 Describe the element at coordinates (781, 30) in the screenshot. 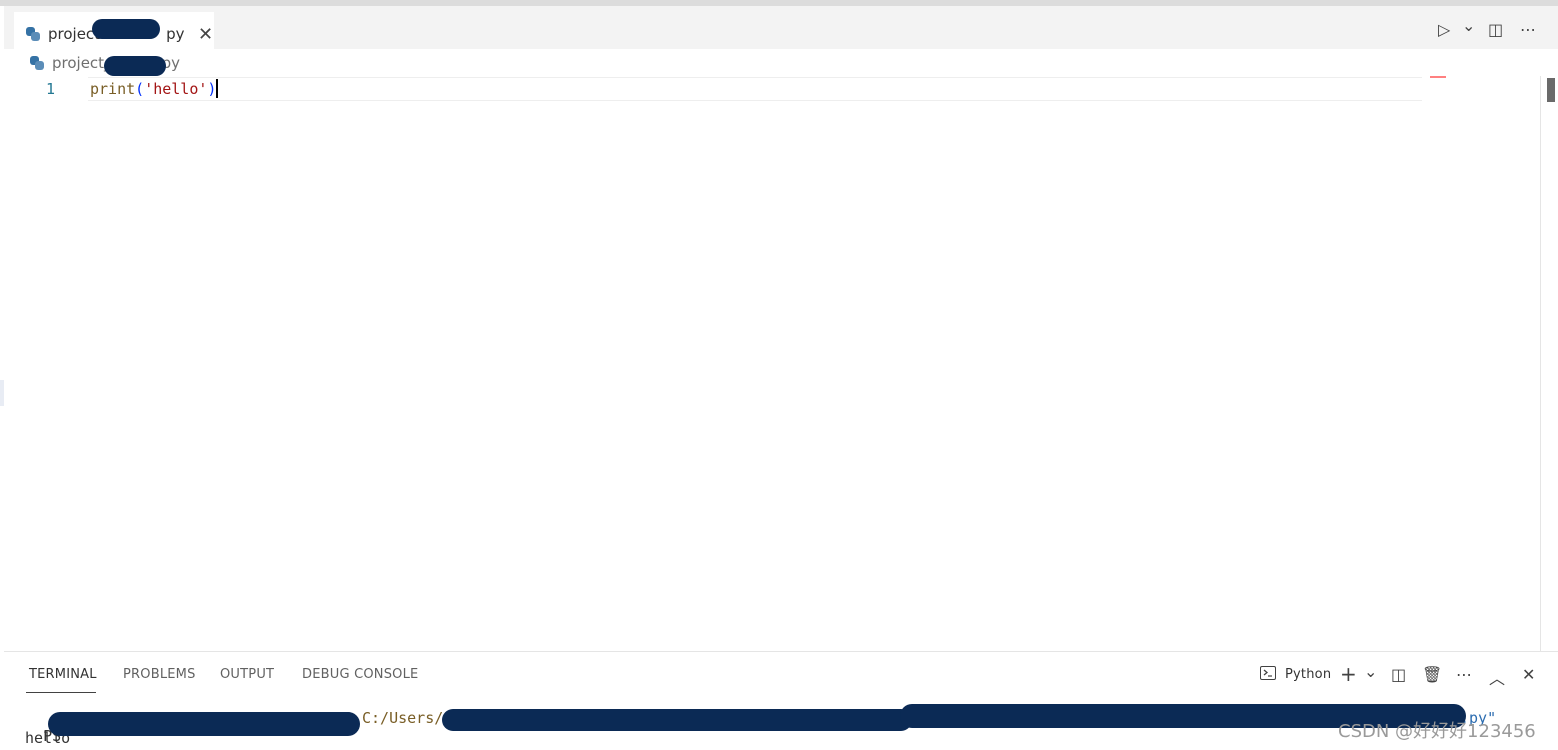

I see `editor-tab-strip: project py ✕ ▷ ⌄ ◫ ⋯` at that location.